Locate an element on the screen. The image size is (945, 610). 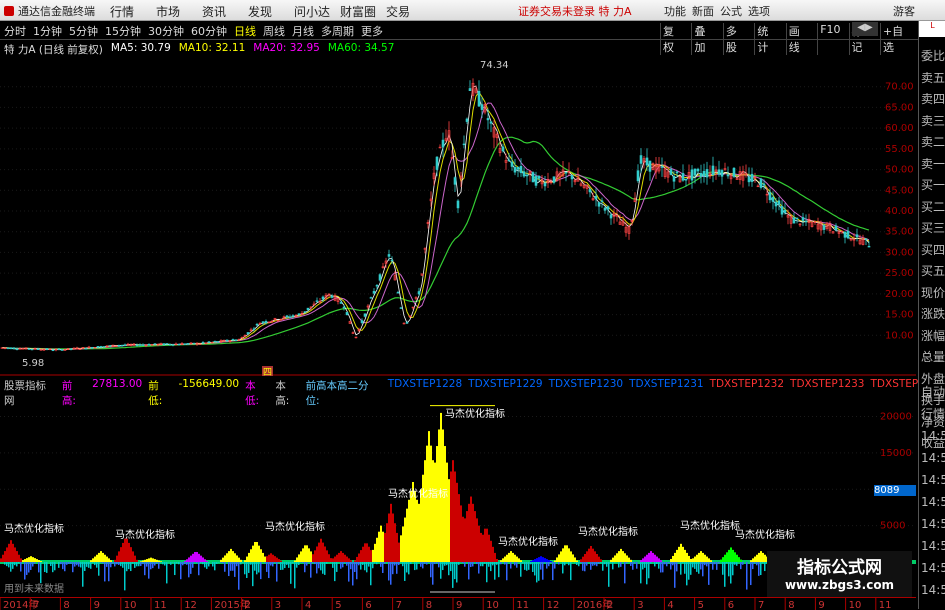
menu-ask: 问小达 is located at coordinates (317, 11).